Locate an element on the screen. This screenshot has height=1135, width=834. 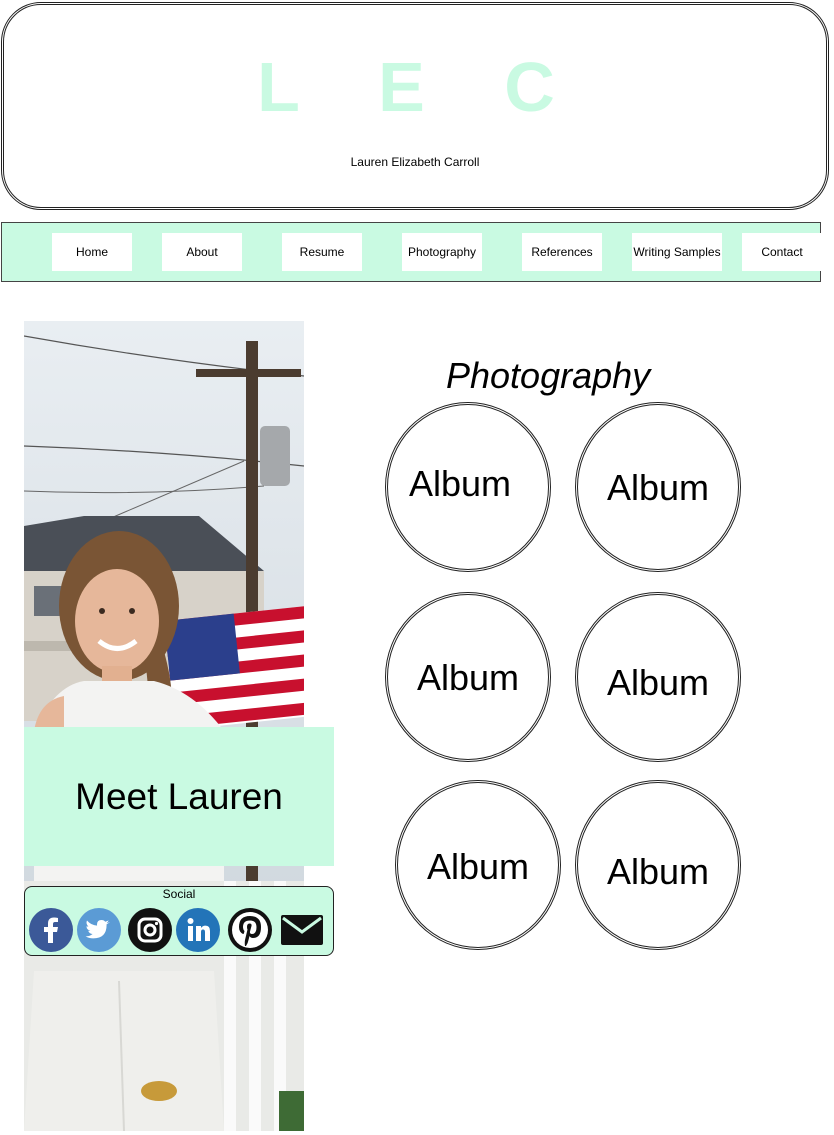
photography-title: Photography is located at coordinates (548, 375).